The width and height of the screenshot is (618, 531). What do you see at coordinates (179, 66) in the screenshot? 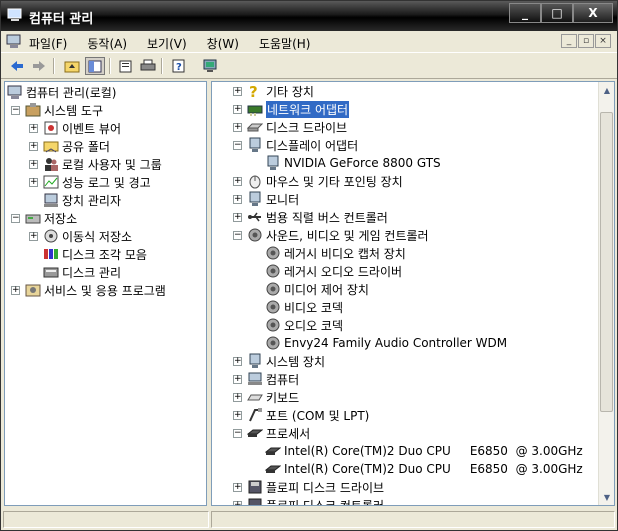
I see `help-button: ?` at bounding box center [179, 66].